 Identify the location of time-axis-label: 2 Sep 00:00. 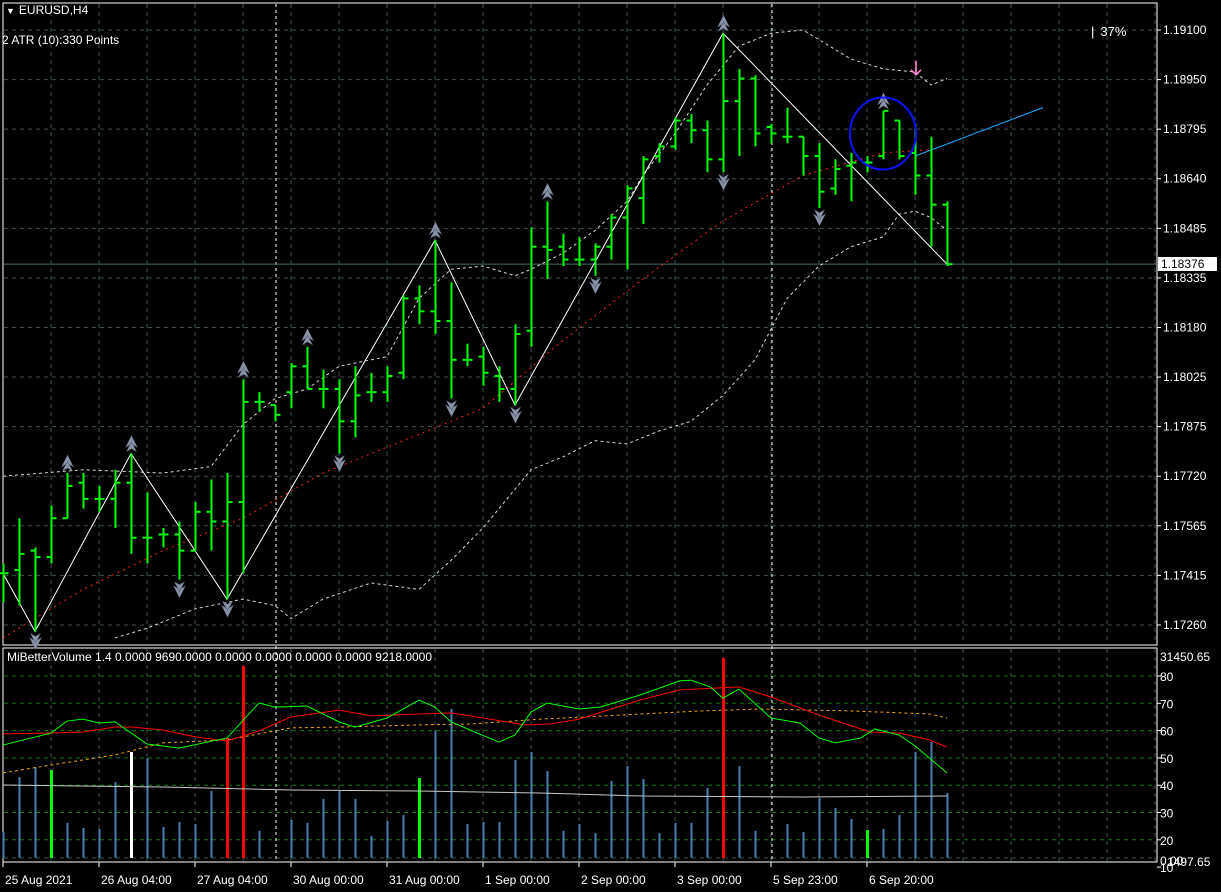
(613, 880).